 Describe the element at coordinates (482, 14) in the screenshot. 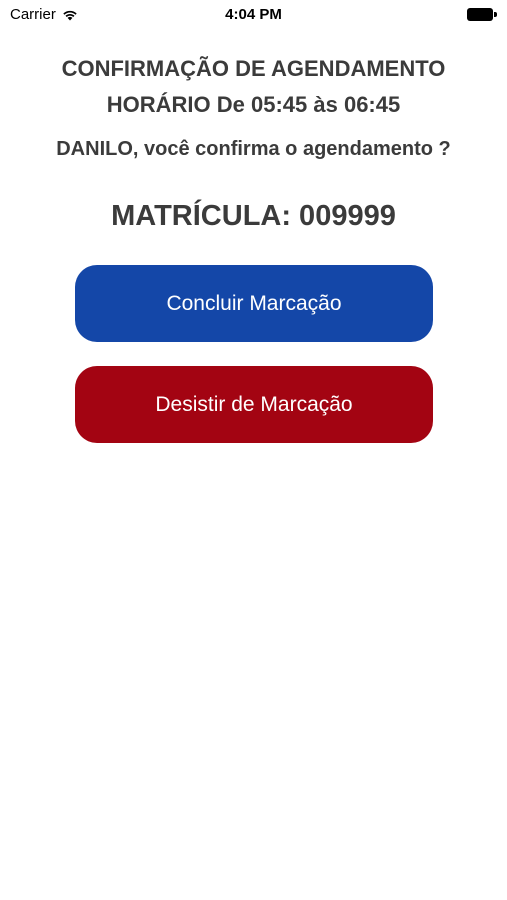

I see `battery-icon` at that location.